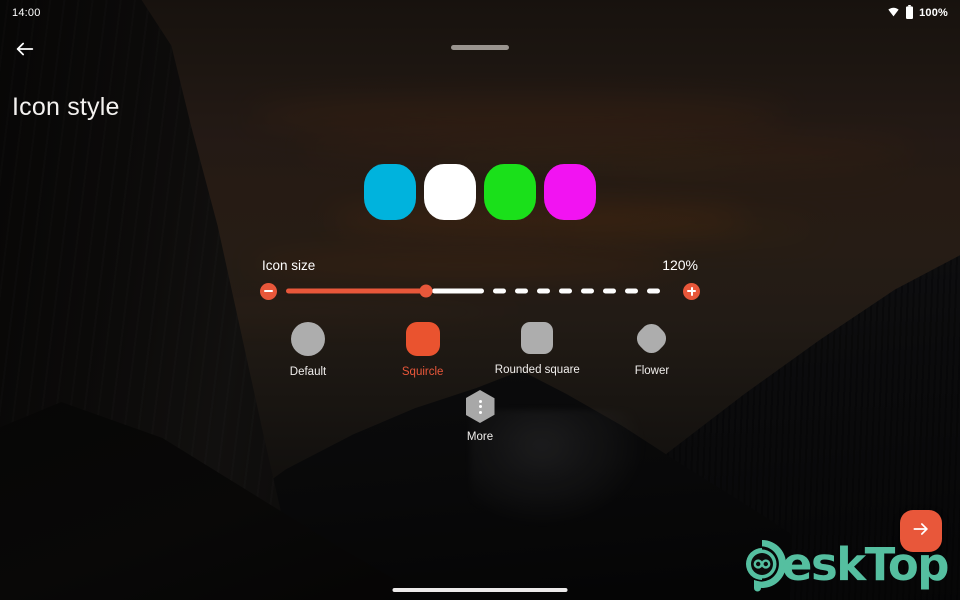 This screenshot has height=600, width=960. Describe the element at coordinates (426, 291) in the screenshot. I see `slider-thumb` at that location.